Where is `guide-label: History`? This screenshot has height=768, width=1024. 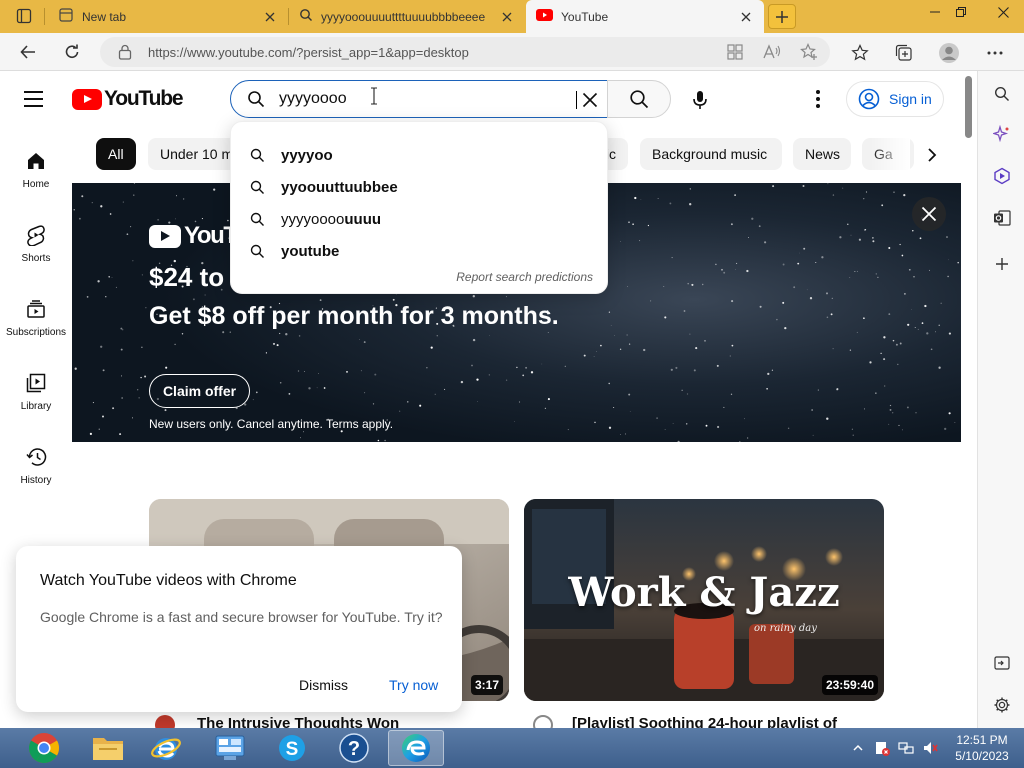 guide-label: History is located at coordinates (36, 480).